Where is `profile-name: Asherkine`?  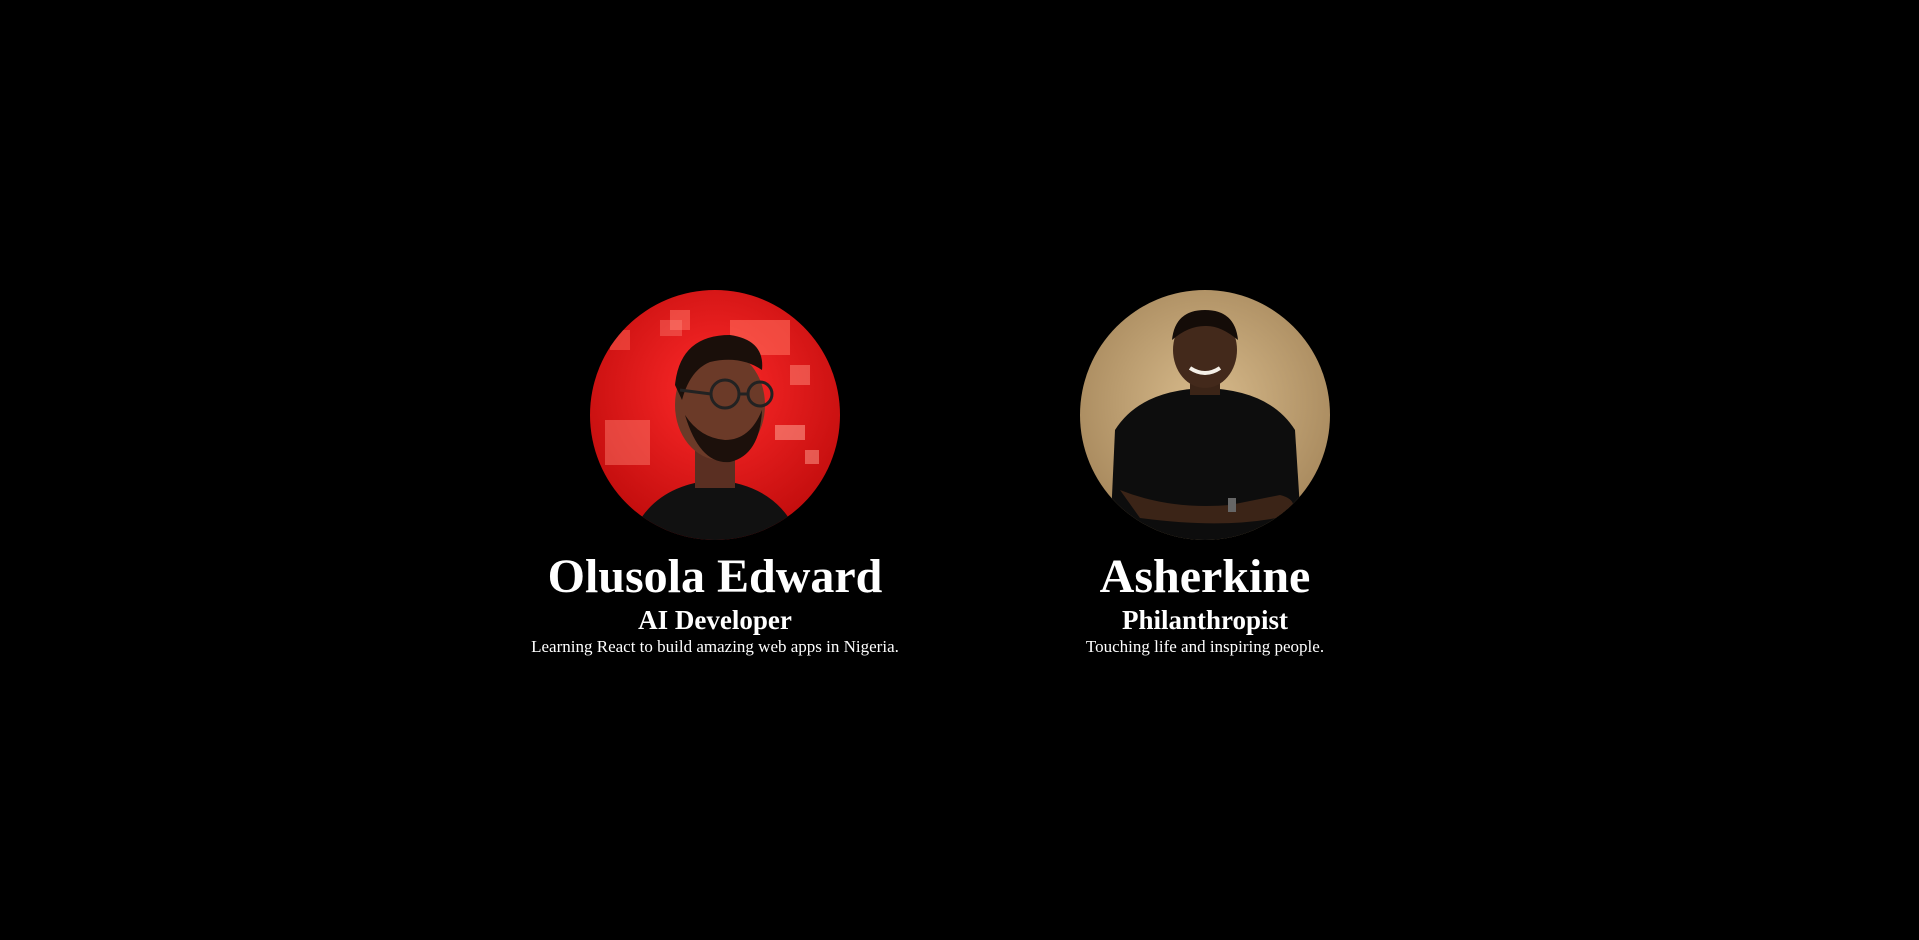
profile-name: Asherkine is located at coordinates (1205, 576).